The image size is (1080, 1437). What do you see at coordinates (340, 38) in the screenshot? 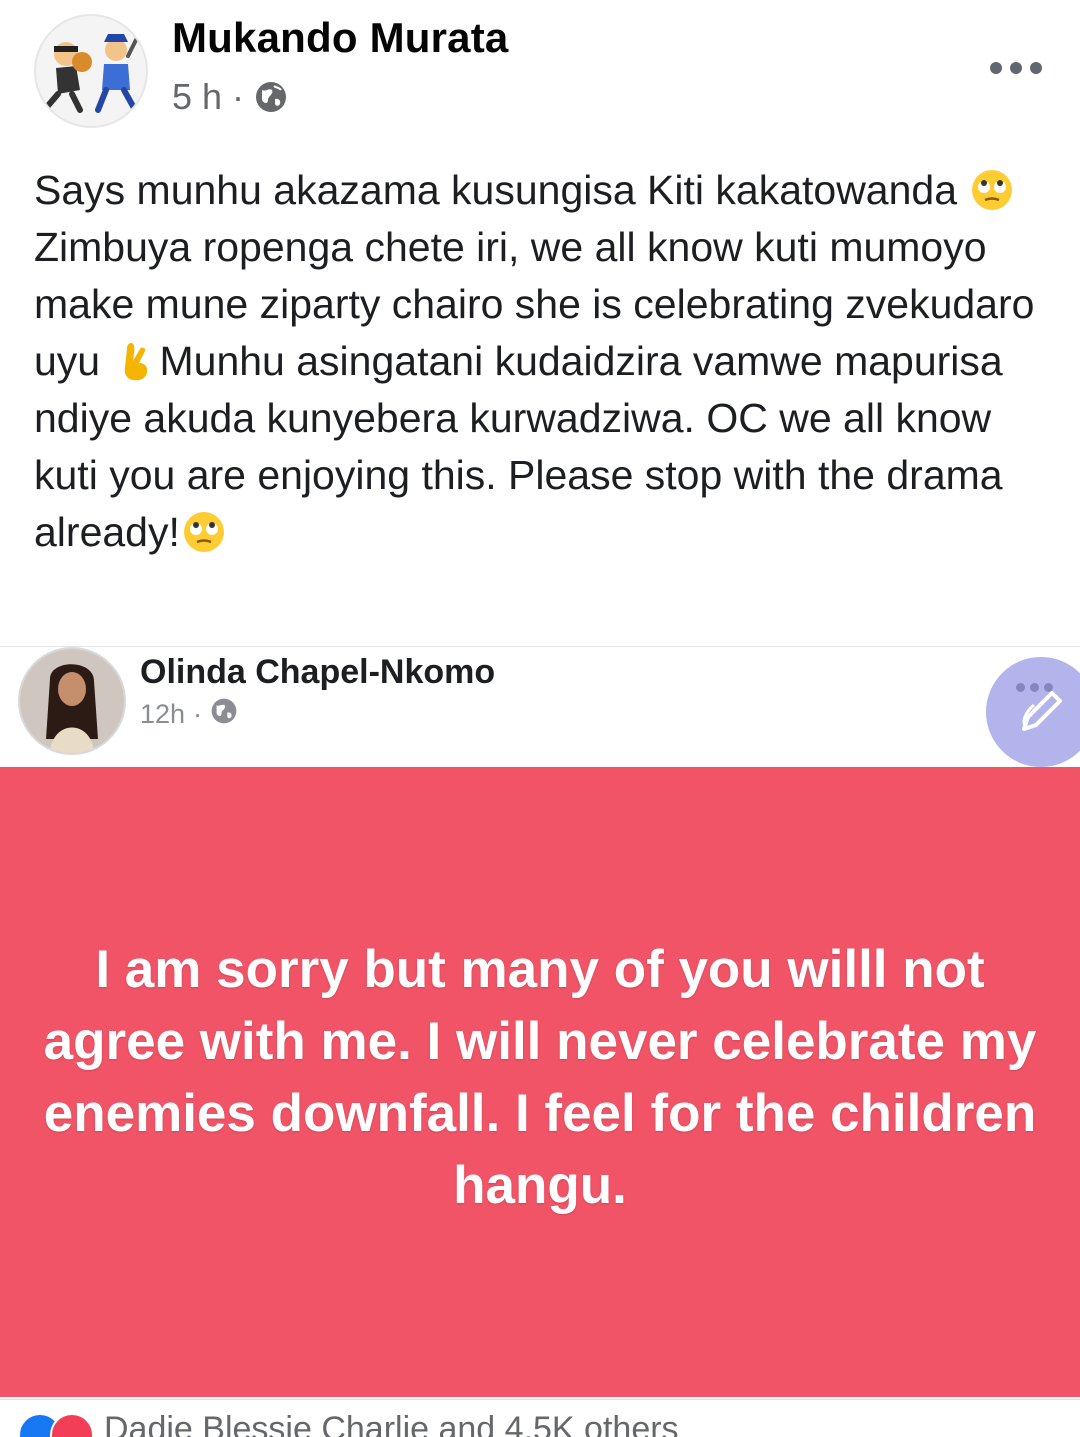
I see `author-name: Mukando Murata` at bounding box center [340, 38].